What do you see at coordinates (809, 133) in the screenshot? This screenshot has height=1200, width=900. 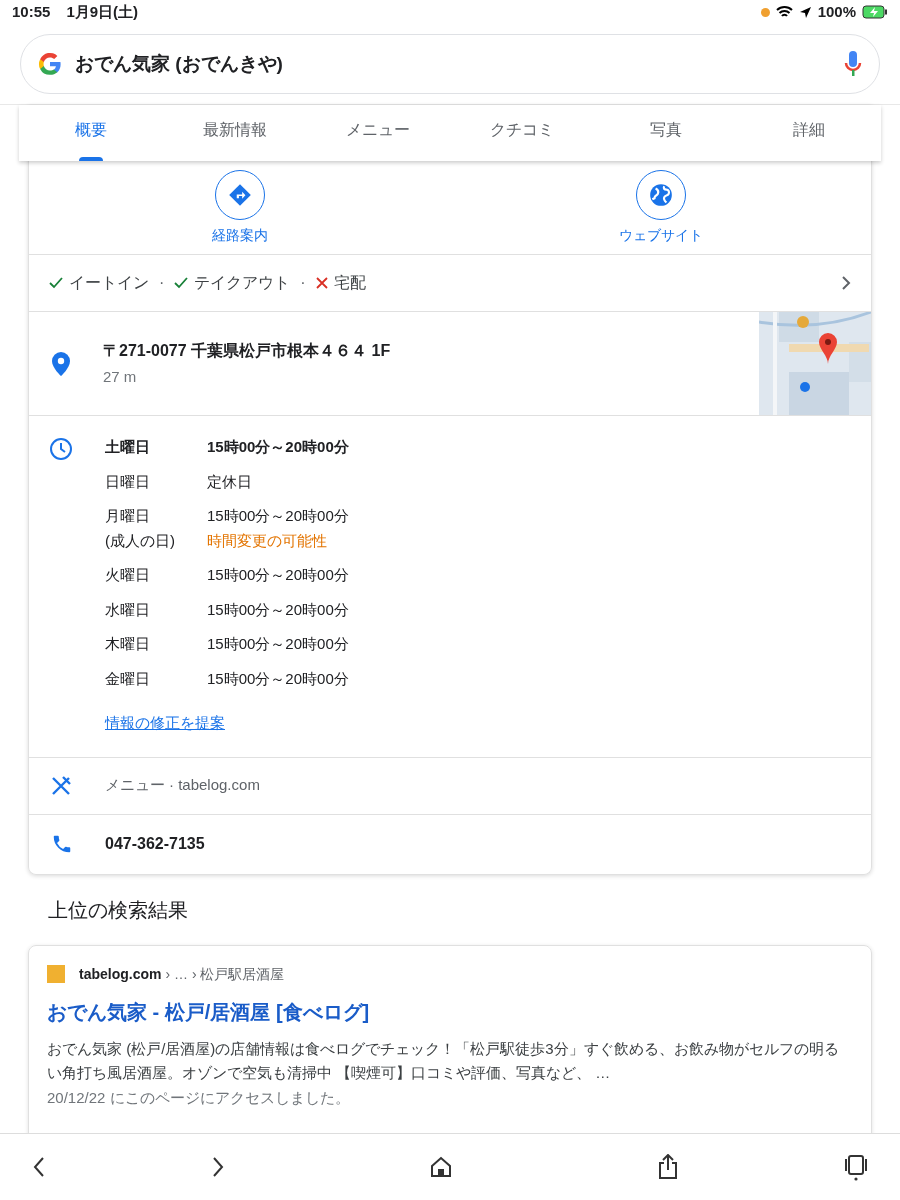 I see `tab: 詳細` at bounding box center [809, 133].